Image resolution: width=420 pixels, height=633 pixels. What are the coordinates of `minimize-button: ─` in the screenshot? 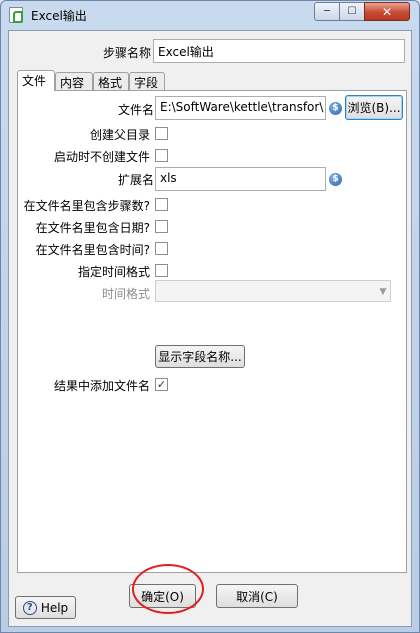 It's located at (327, 11).